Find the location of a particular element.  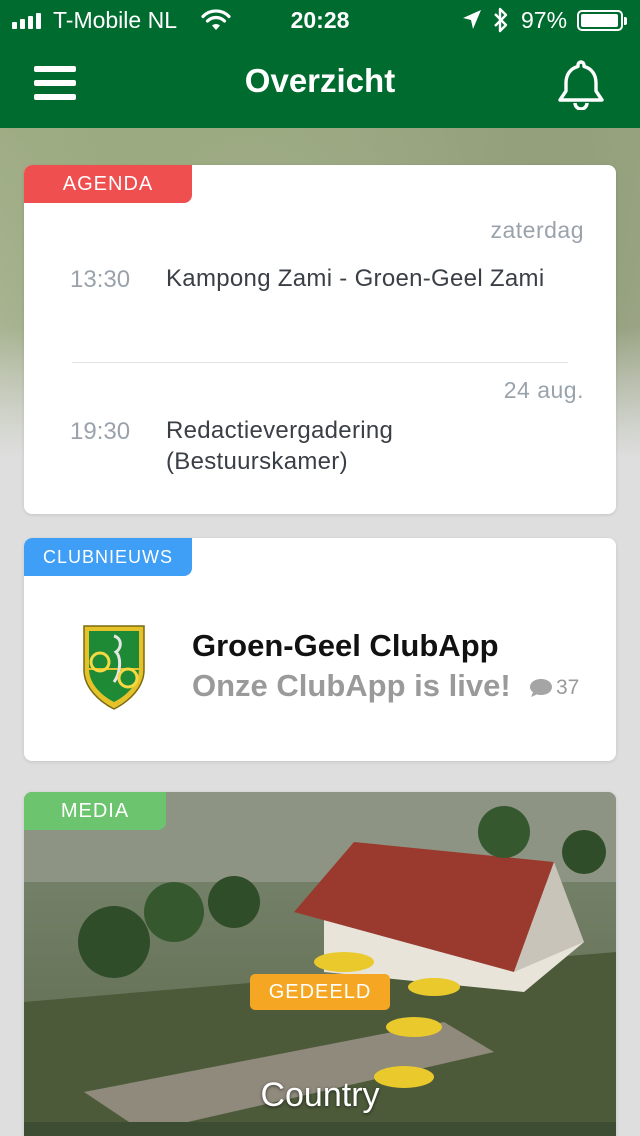

agenda-event-title: Redactievergadering (Bestuurskamer) is located at coordinates (316, 446).